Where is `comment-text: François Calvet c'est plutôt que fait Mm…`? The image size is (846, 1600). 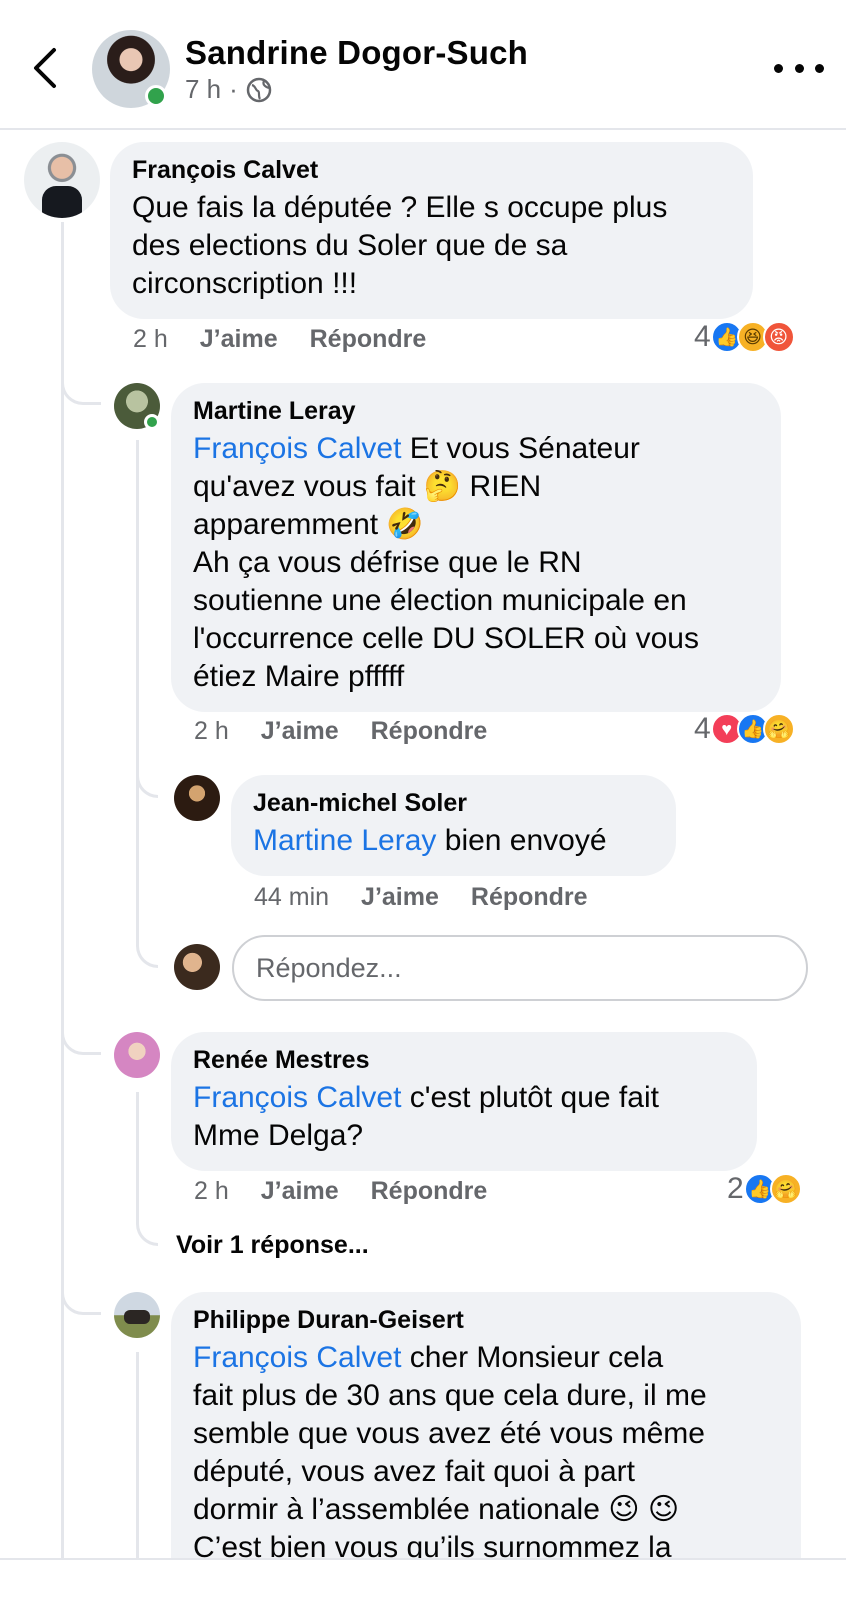 comment-text: François Calvet c'est plutôt que fait Mm… is located at coordinates (464, 1117).